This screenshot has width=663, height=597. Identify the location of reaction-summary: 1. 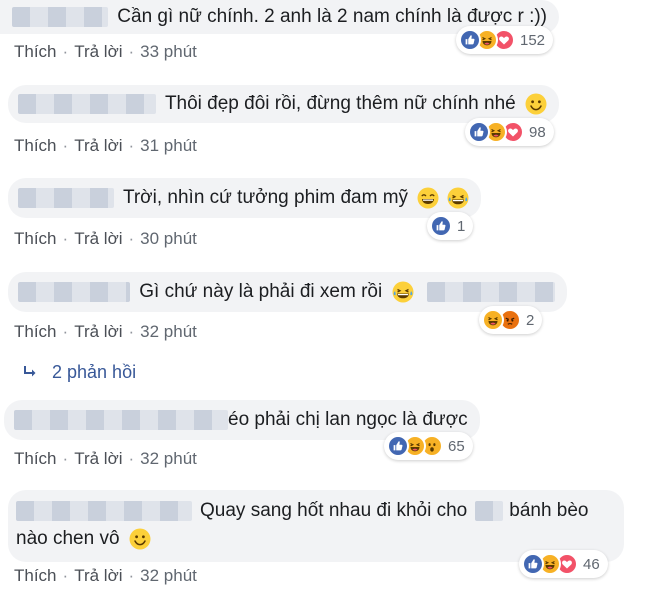
(450, 226).